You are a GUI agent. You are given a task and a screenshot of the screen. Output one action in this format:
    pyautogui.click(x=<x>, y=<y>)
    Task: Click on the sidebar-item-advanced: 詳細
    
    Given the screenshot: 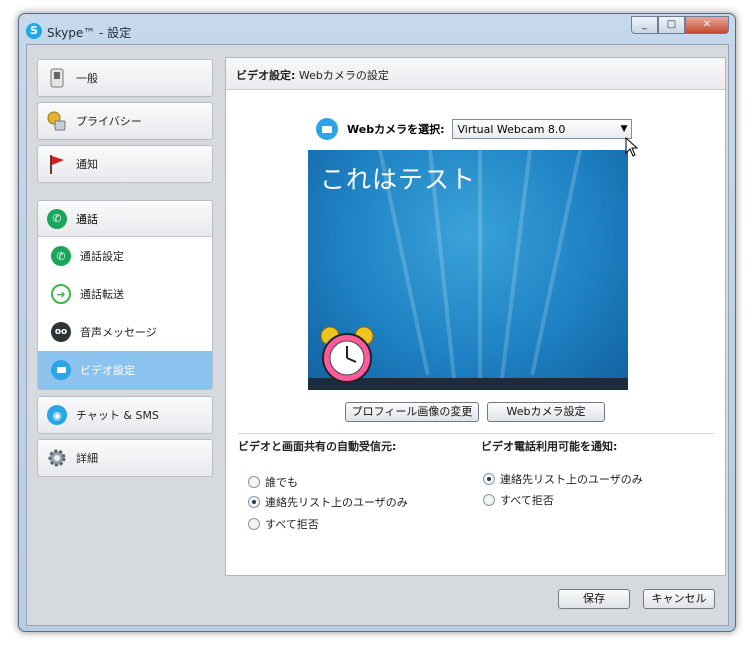 What is the action you would take?
    pyautogui.click(x=125, y=458)
    